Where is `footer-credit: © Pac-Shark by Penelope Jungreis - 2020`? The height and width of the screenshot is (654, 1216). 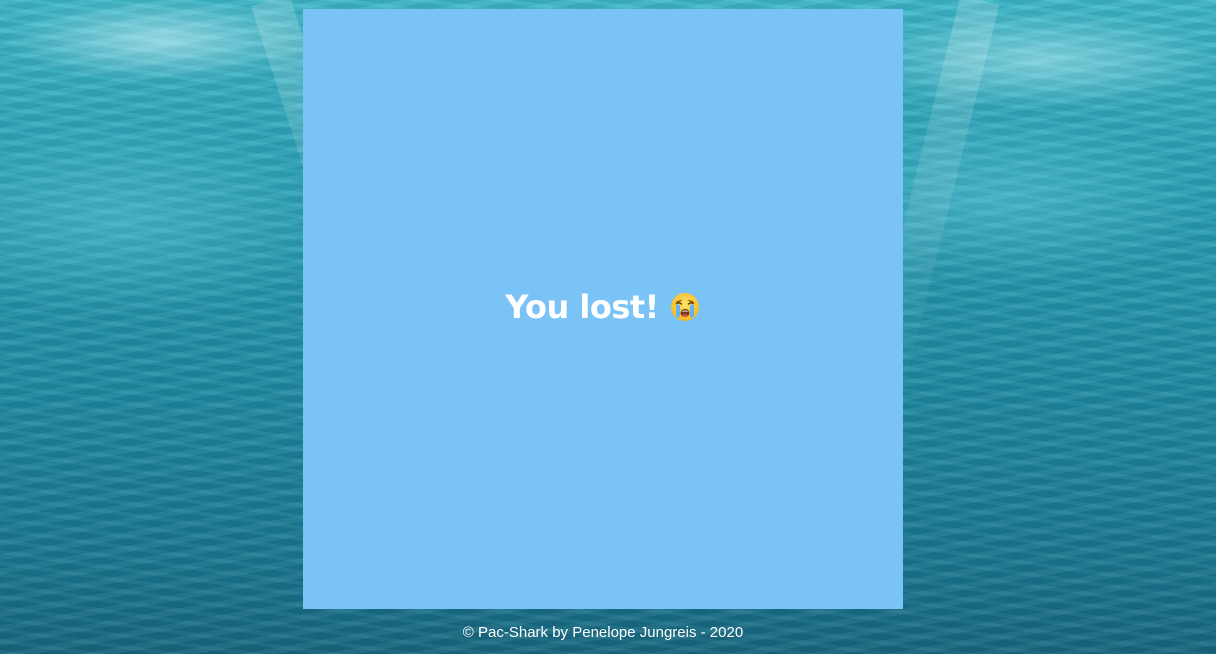
footer-credit: © Pac-Shark by Penelope Jungreis - 2020 is located at coordinates (603, 632).